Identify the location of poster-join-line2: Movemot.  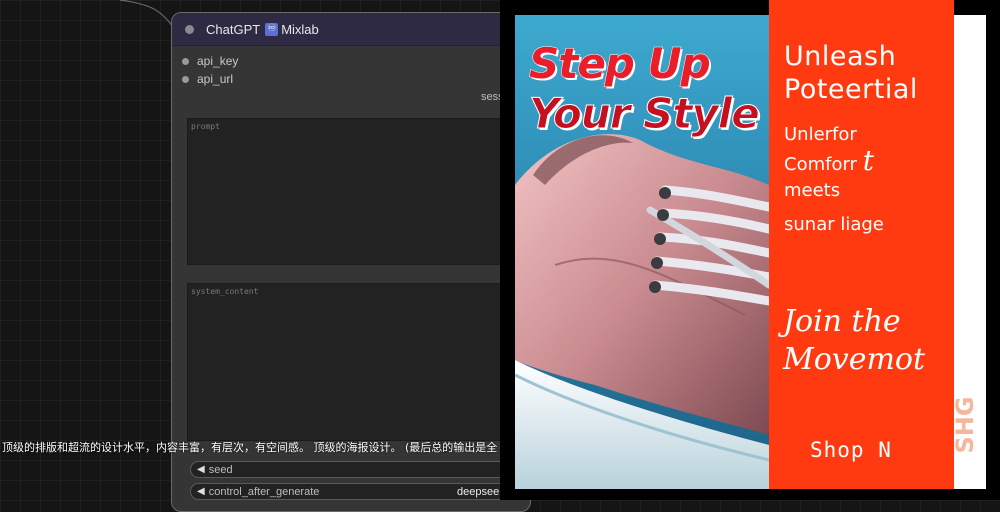
(854, 359).